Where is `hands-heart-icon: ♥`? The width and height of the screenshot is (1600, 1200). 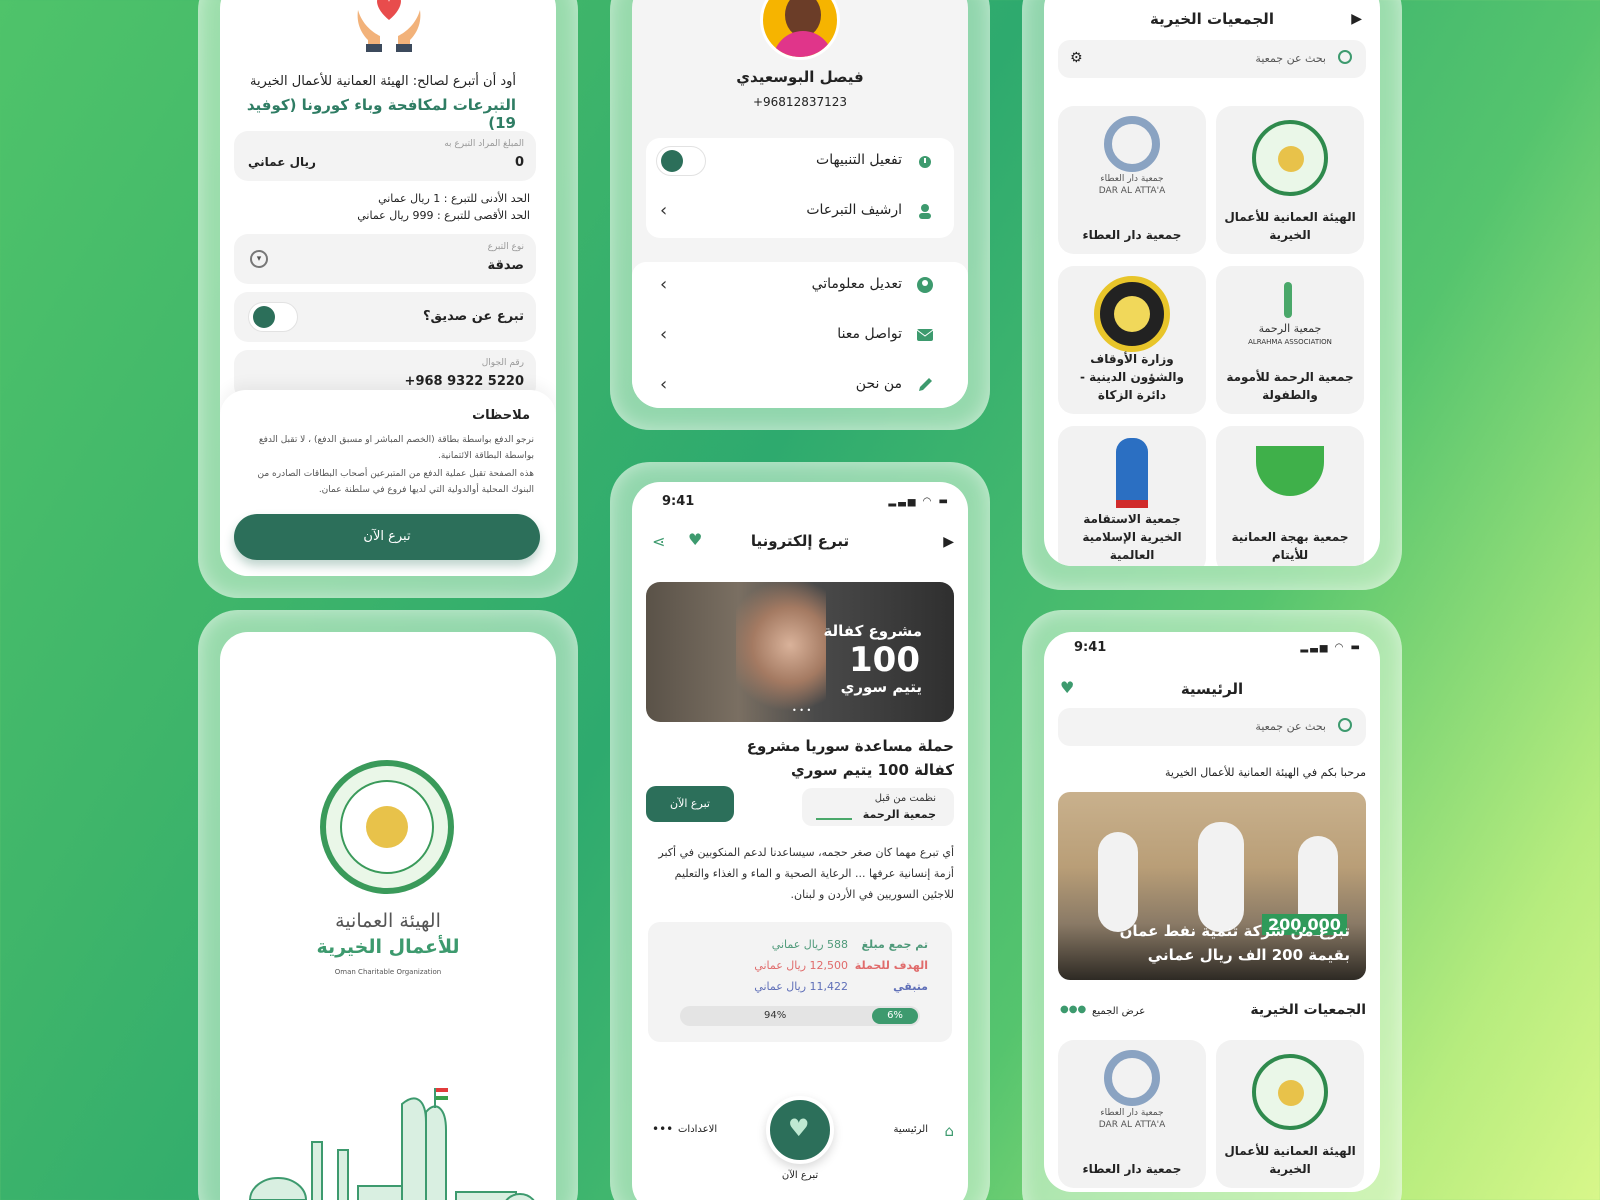 hands-heart-icon: ♥ is located at coordinates (799, 1128).